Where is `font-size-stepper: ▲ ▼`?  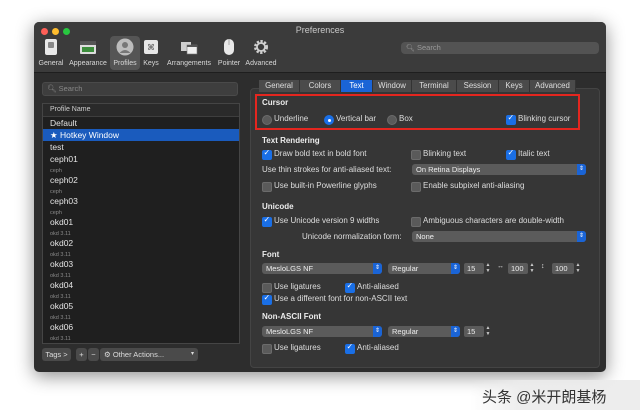
font-size-stepper: ▲ ▼ is located at coordinates (488, 268).